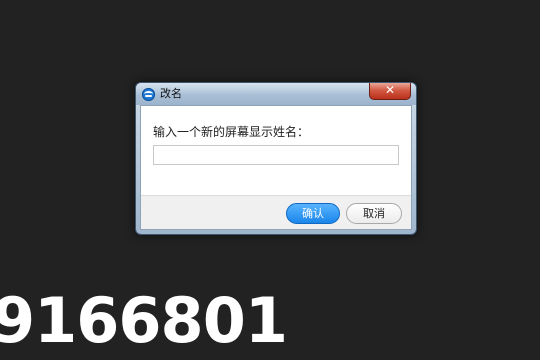 The height and width of the screenshot is (360, 540). What do you see at coordinates (231, 132) in the screenshot?
I see `prompt-label: 输入一个新的屏幕显示姓名：` at bounding box center [231, 132].